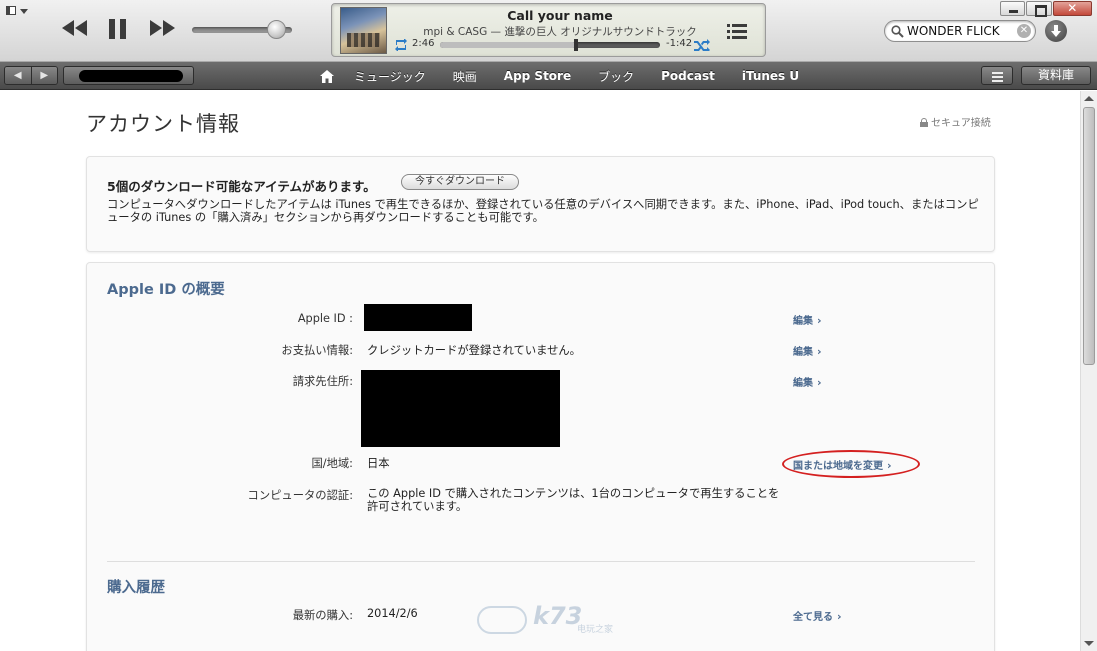 The width and height of the screenshot is (1097, 651). What do you see at coordinates (43, 75) in the screenshot?
I see `forward-button: ▶` at bounding box center [43, 75].